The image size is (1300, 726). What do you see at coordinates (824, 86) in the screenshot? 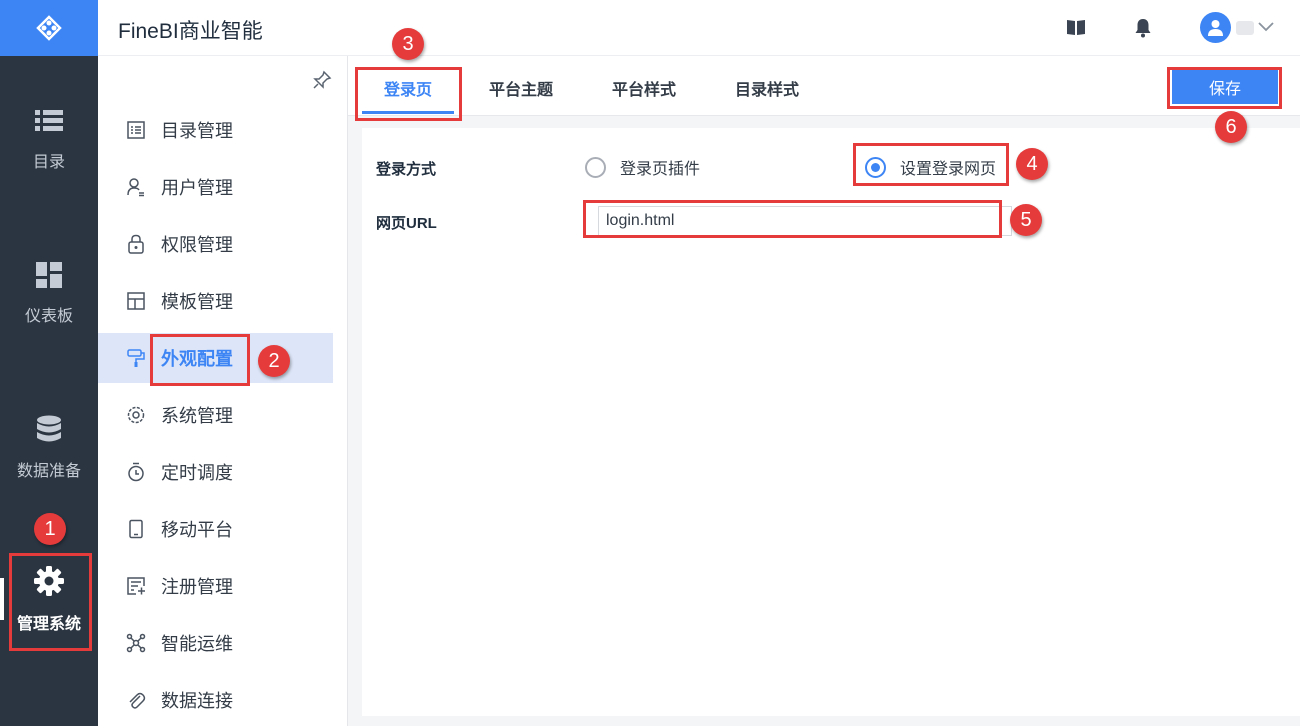
I see `tab-bar: 登录页 平台主题 平台样式 目录样式 保存` at bounding box center [824, 86].